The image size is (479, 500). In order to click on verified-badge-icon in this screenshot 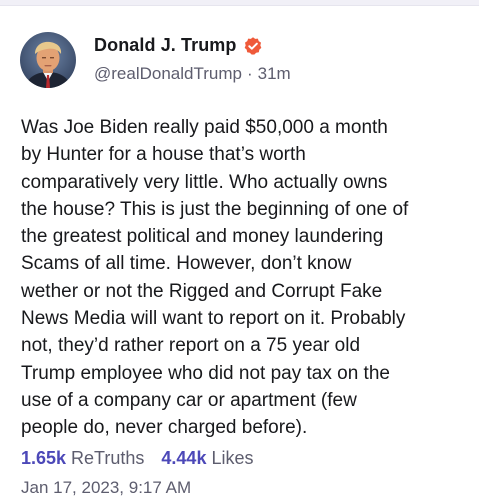, I will do `click(253, 46)`.